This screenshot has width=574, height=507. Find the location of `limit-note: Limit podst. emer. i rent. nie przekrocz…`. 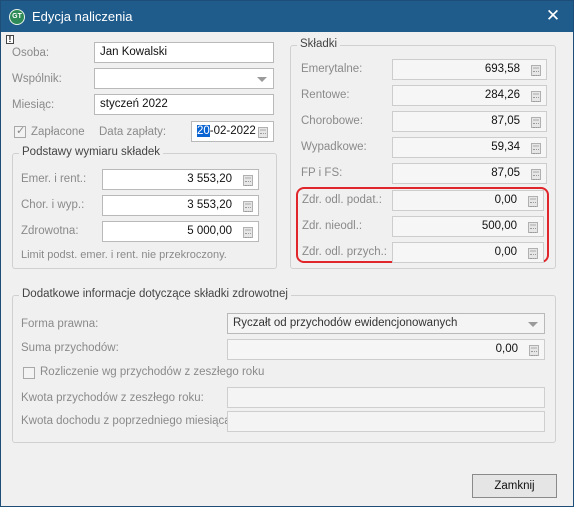

limit-note: Limit podst. emer. i rent. nie przekrocz… is located at coordinates (124, 255).